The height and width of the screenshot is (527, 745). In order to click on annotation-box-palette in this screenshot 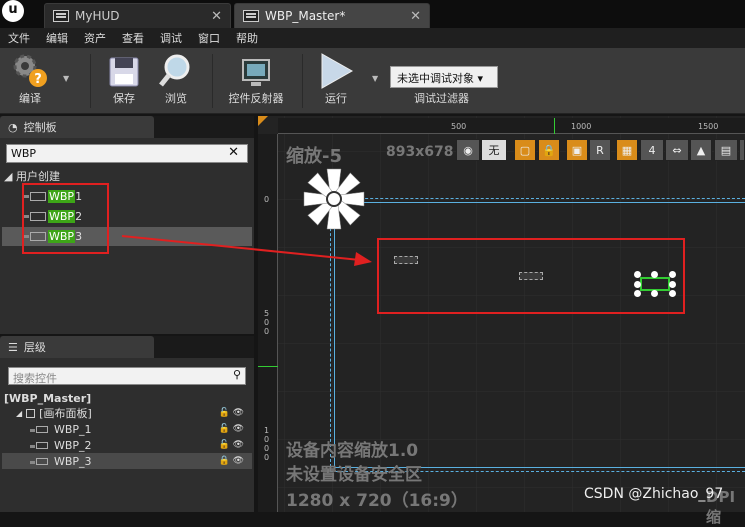, I will do `click(65, 218)`.